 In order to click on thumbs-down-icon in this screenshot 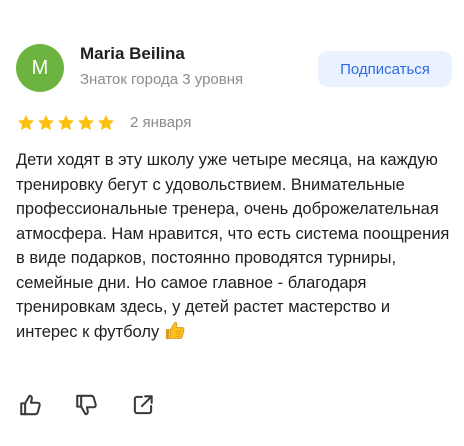, I will do `click(87, 405)`.